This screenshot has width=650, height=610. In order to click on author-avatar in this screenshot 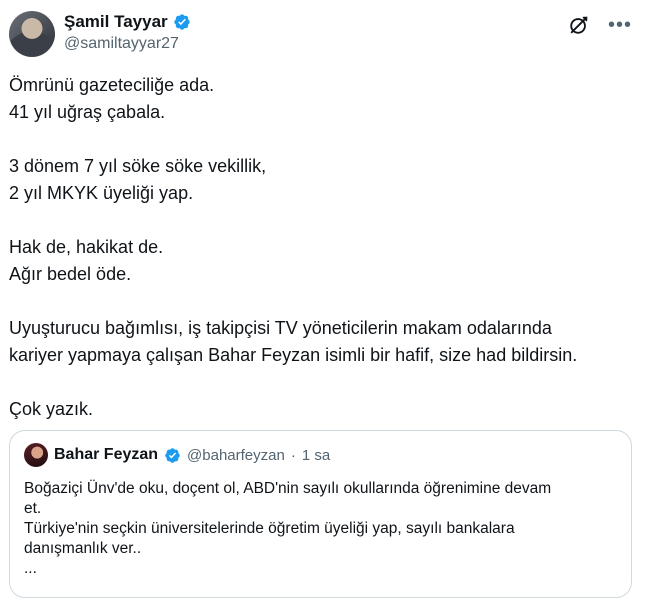, I will do `click(32, 34)`.